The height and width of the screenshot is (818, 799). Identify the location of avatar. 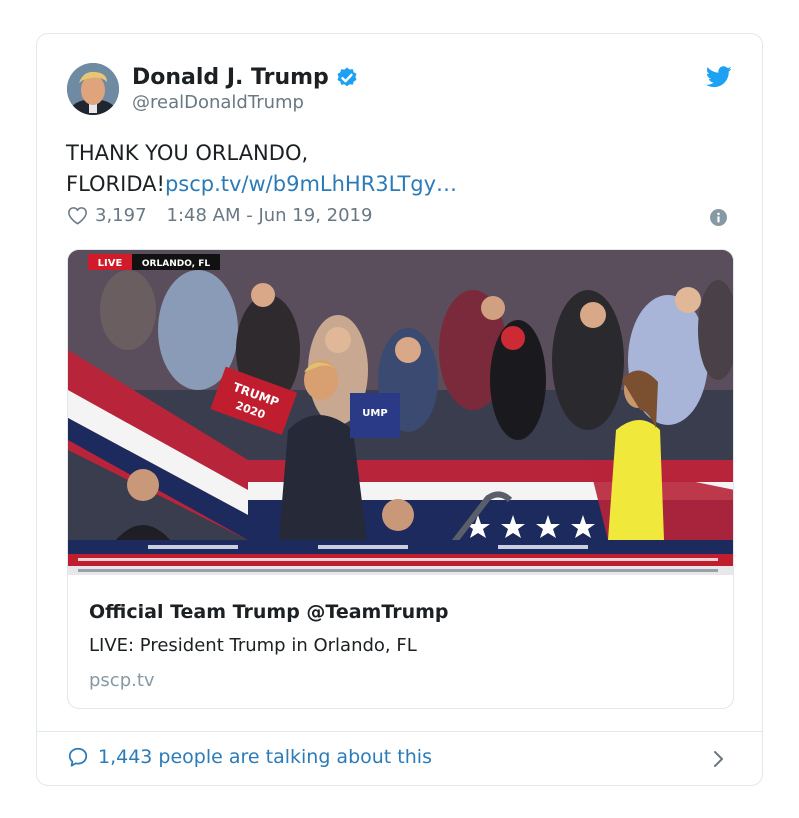
(93, 89).